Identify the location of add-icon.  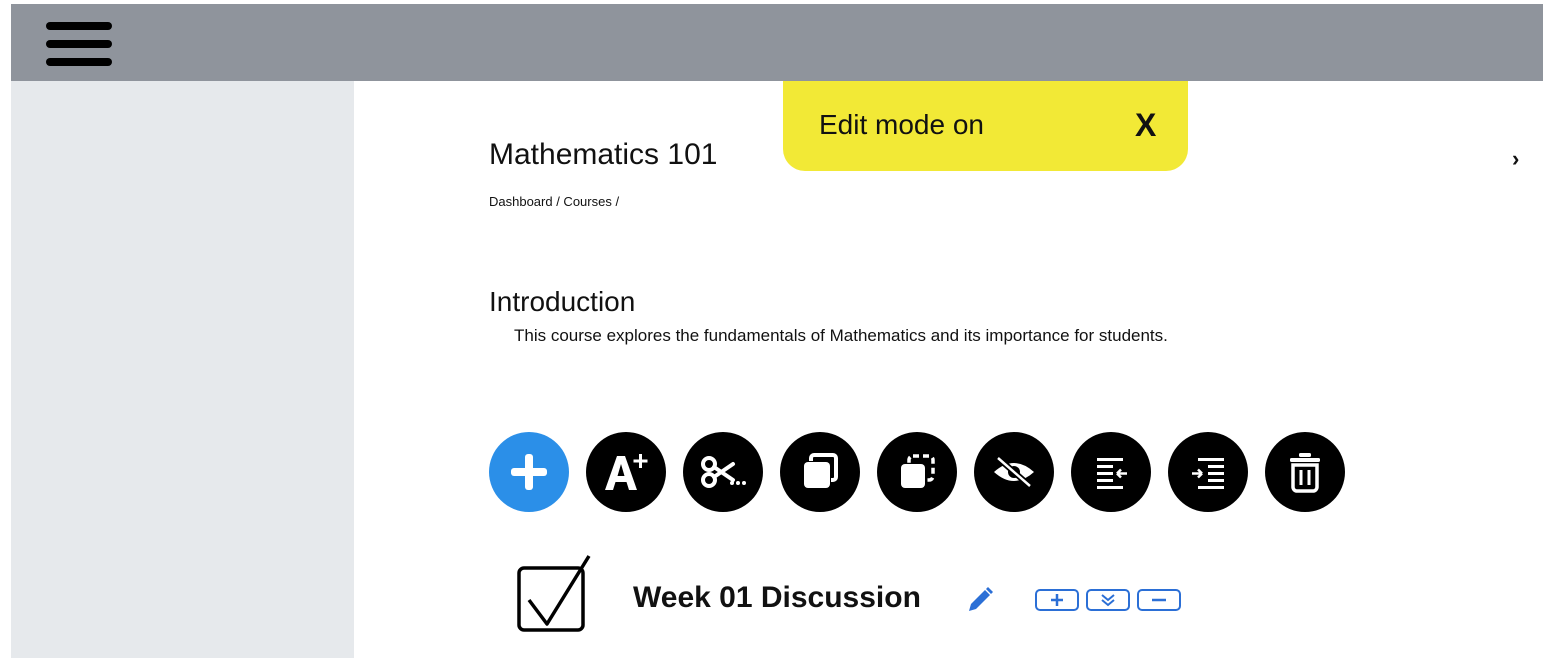
(1057, 600).